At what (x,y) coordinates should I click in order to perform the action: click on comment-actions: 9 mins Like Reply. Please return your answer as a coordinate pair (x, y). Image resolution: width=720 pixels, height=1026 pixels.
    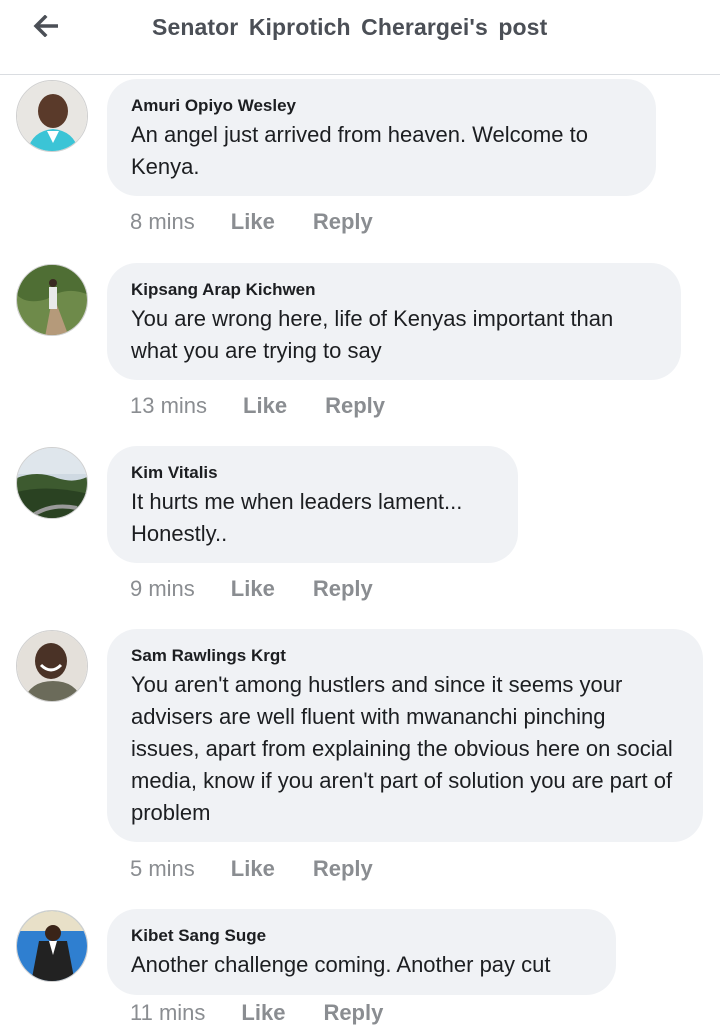
    Looking at the image, I should click on (251, 589).